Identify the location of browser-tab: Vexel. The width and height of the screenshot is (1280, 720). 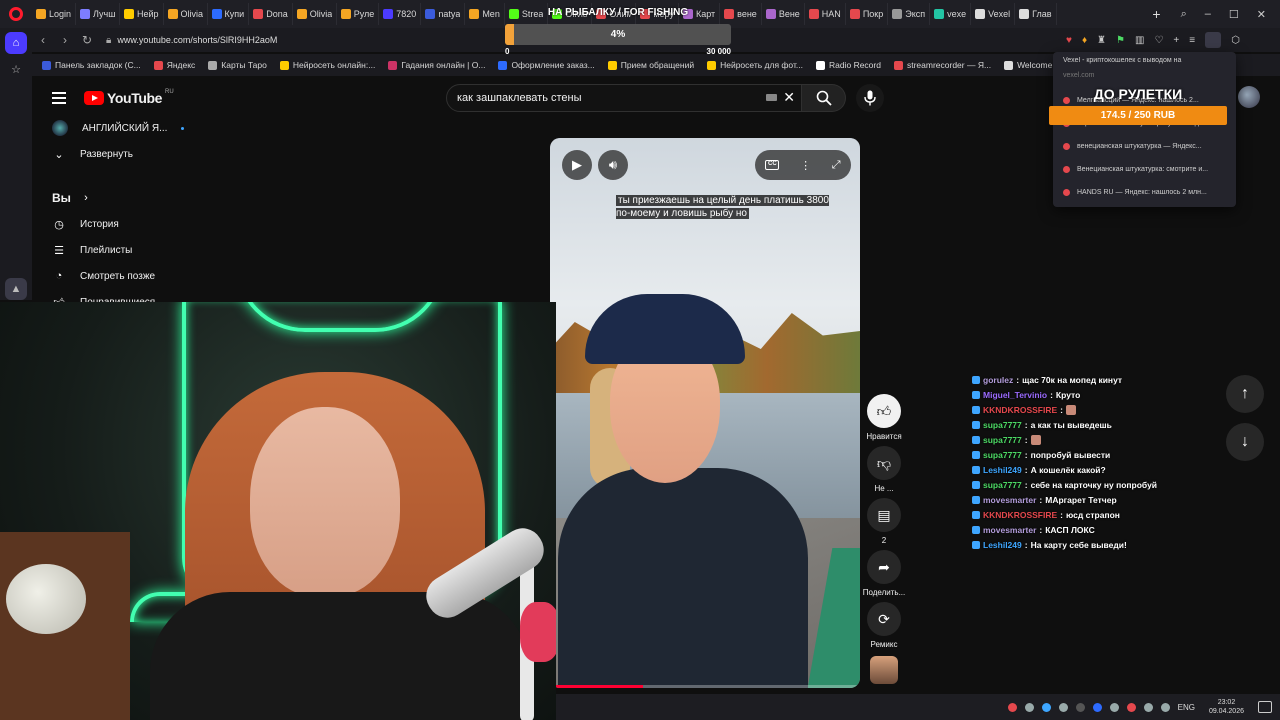
(993, 14).